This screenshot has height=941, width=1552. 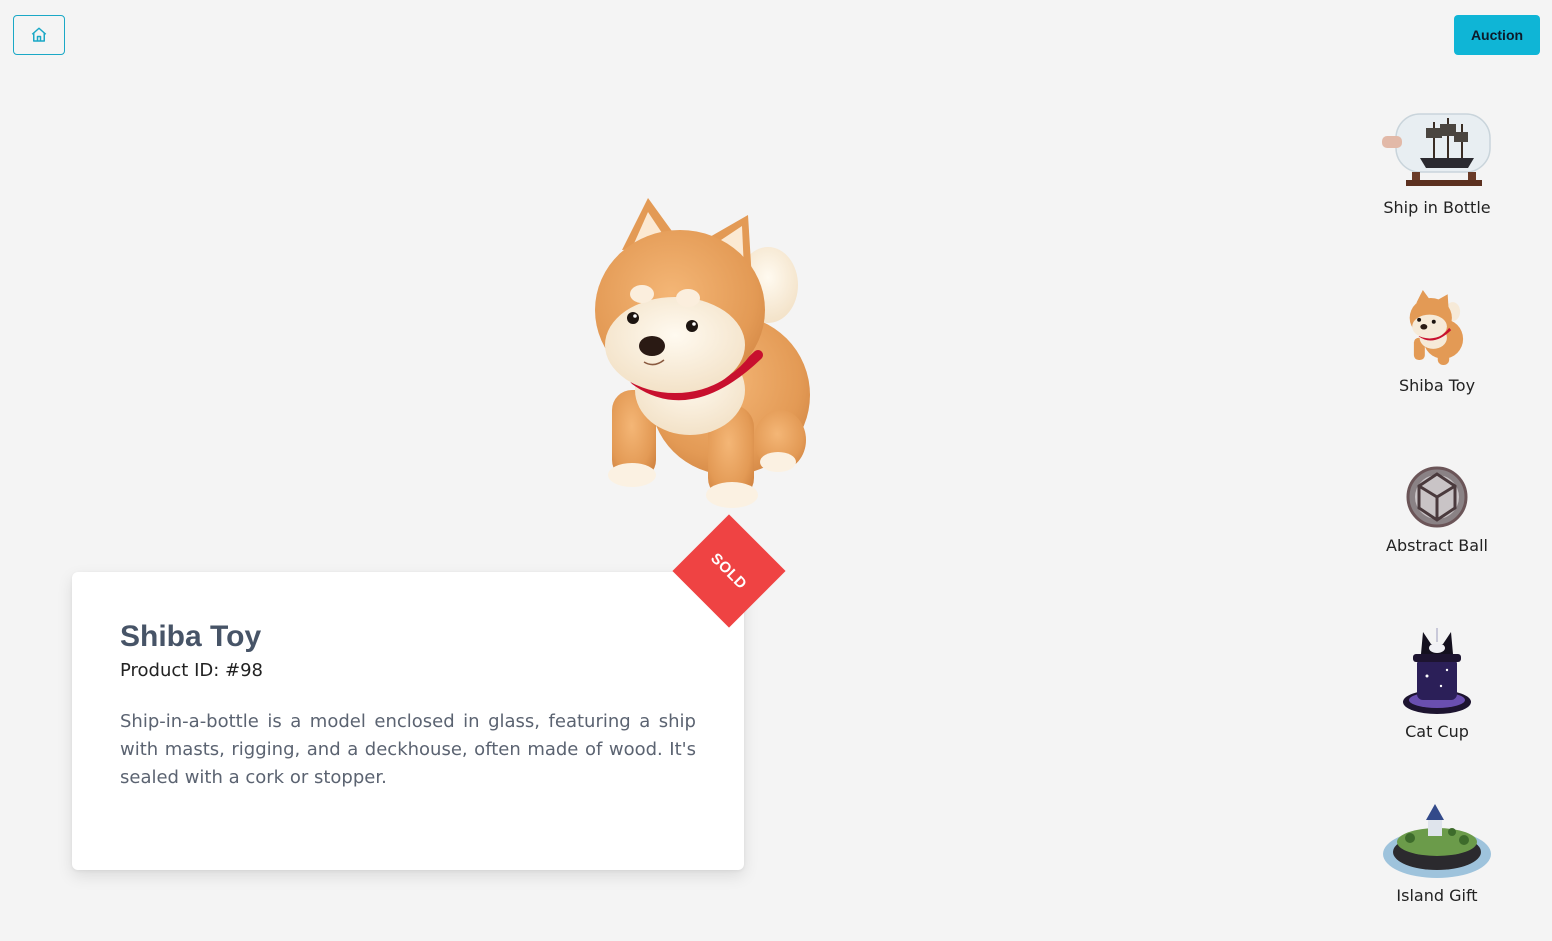 What do you see at coordinates (705, 355) in the screenshot?
I see `shiba-model-3d` at bounding box center [705, 355].